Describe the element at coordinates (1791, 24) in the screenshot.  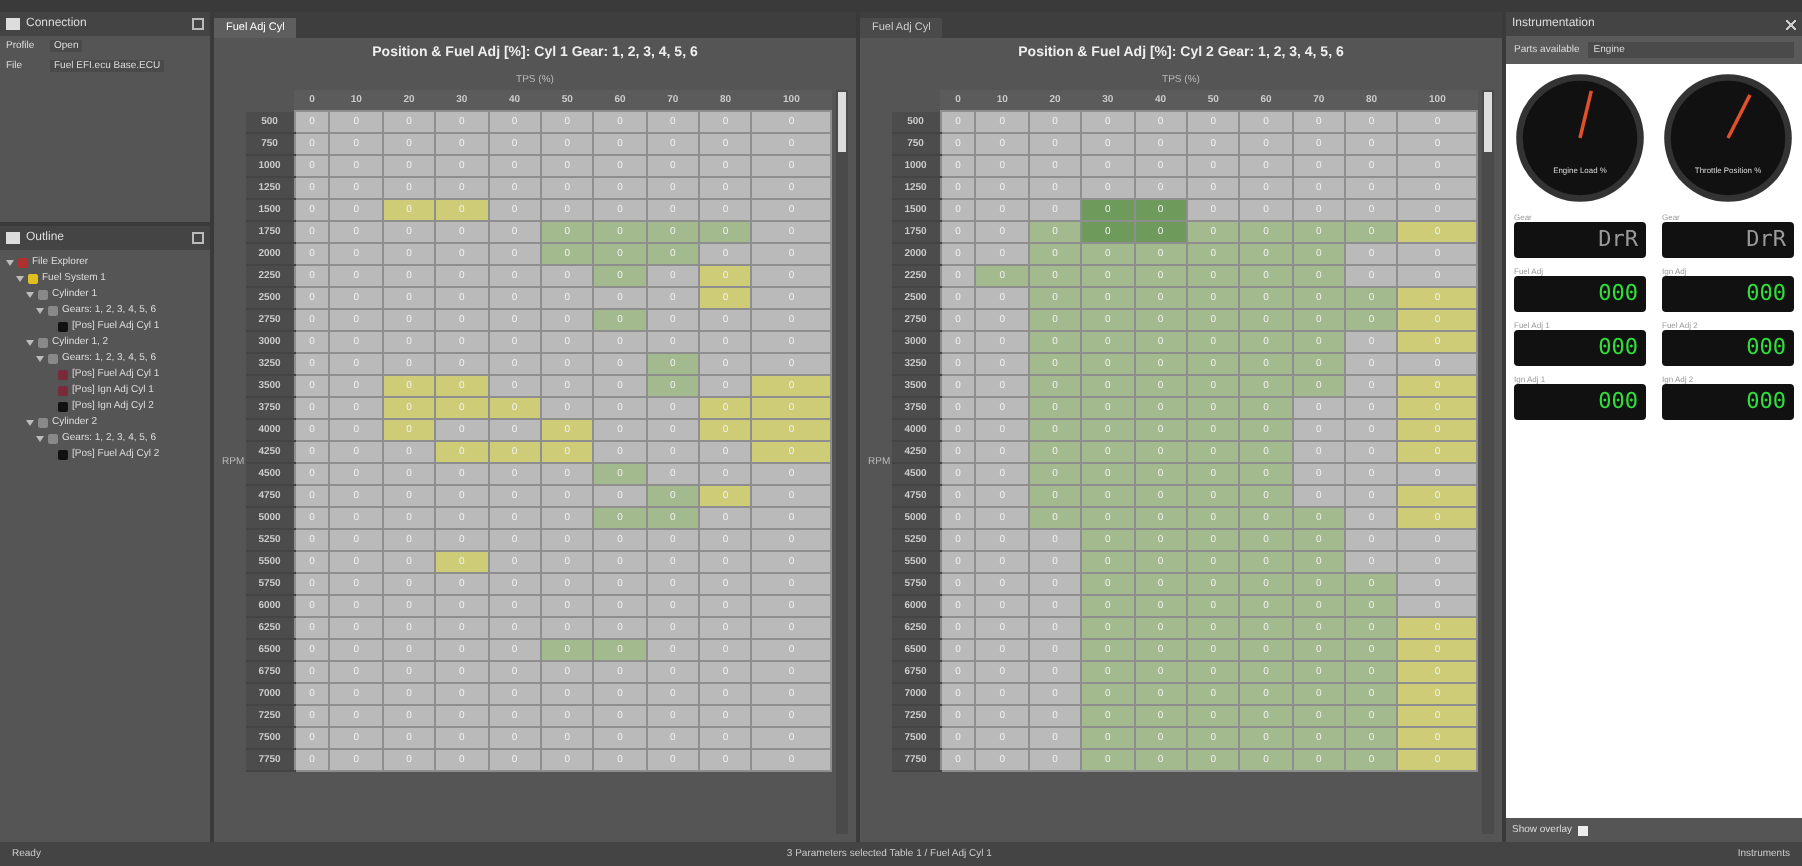
I see `close-icon` at that location.